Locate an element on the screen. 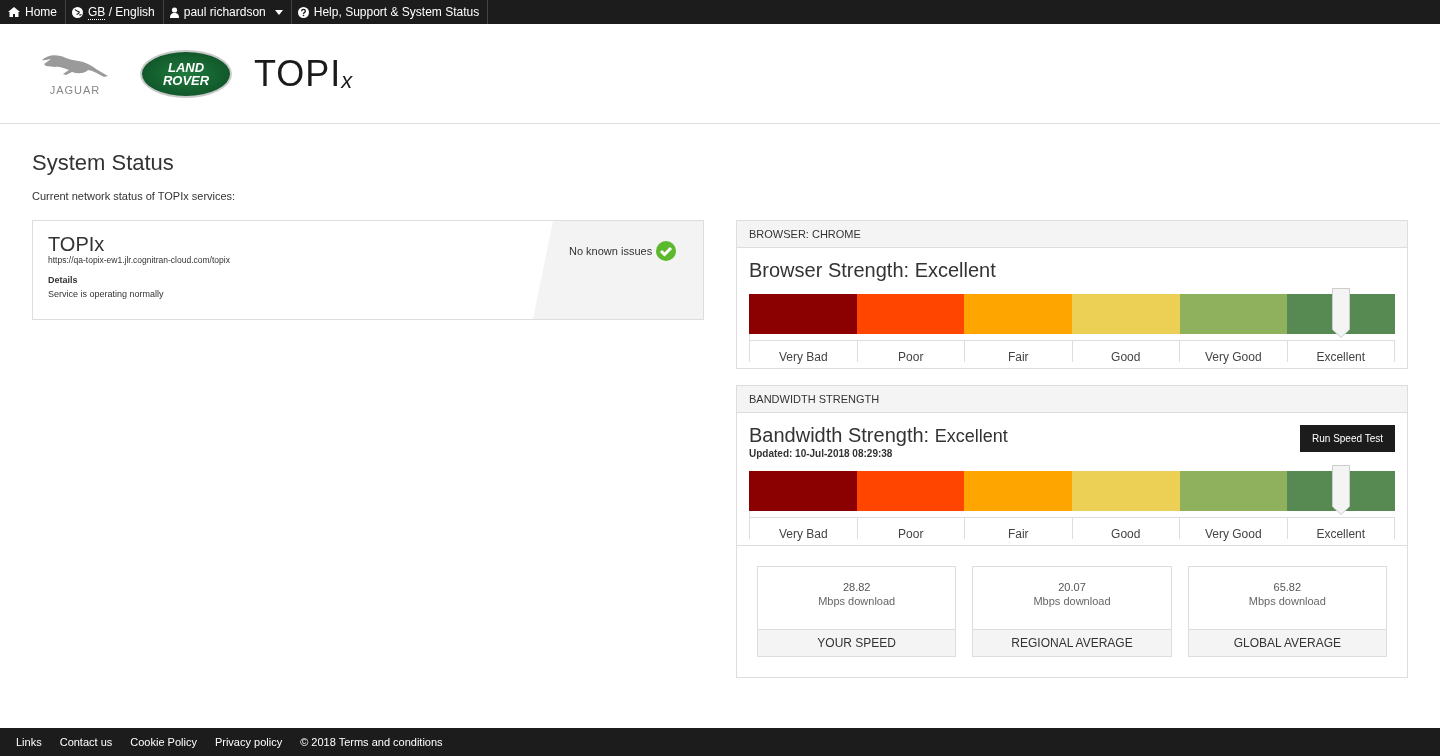 The height and width of the screenshot is (756, 1440). footer-link: Privacy policy is located at coordinates (248, 742).